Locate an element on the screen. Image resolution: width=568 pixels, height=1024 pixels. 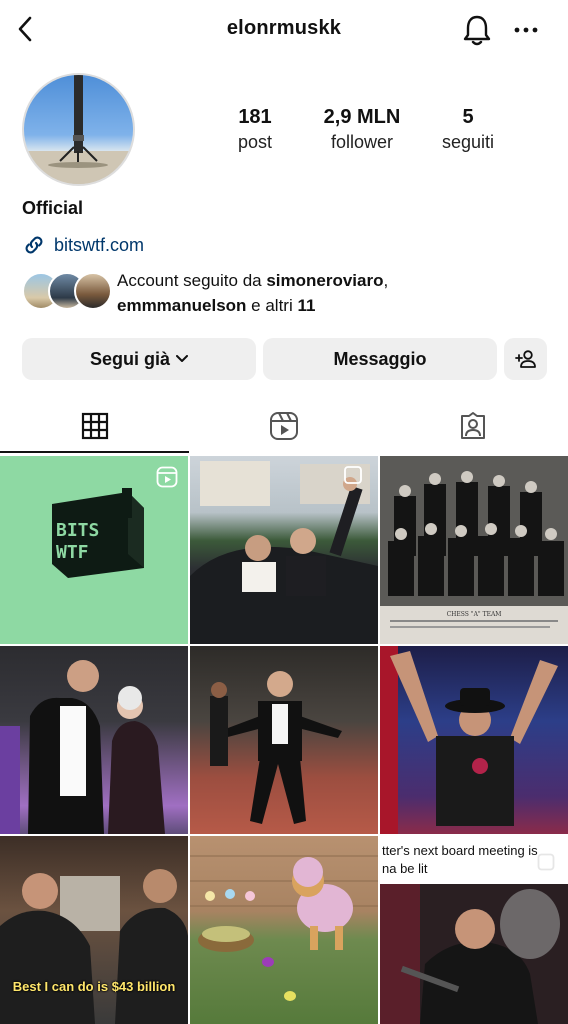
profile-display-name: Official is located at coordinates (53, 208).